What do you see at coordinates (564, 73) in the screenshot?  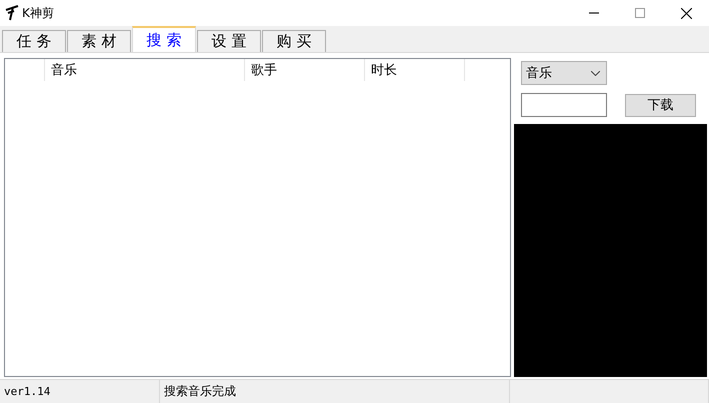 I see `category-dropdown: 音乐` at bounding box center [564, 73].